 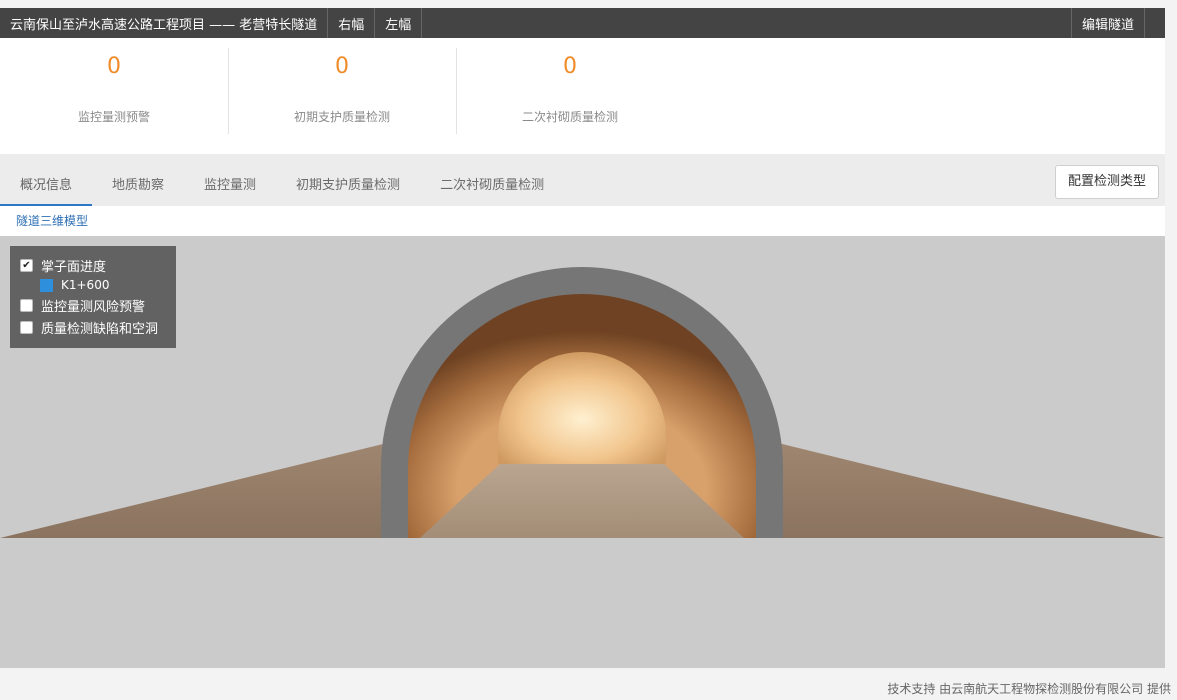 I want to click on config-detection-type-button: 配置检测类型, so click(x=1106, y=182).